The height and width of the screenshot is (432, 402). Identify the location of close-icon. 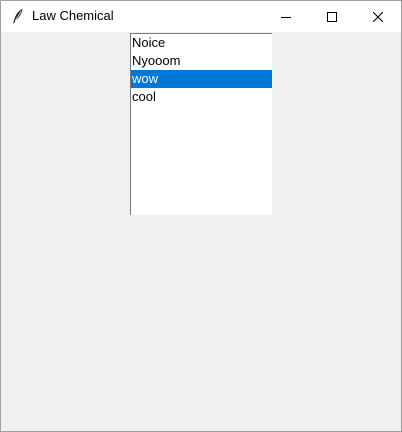
(378, 16).